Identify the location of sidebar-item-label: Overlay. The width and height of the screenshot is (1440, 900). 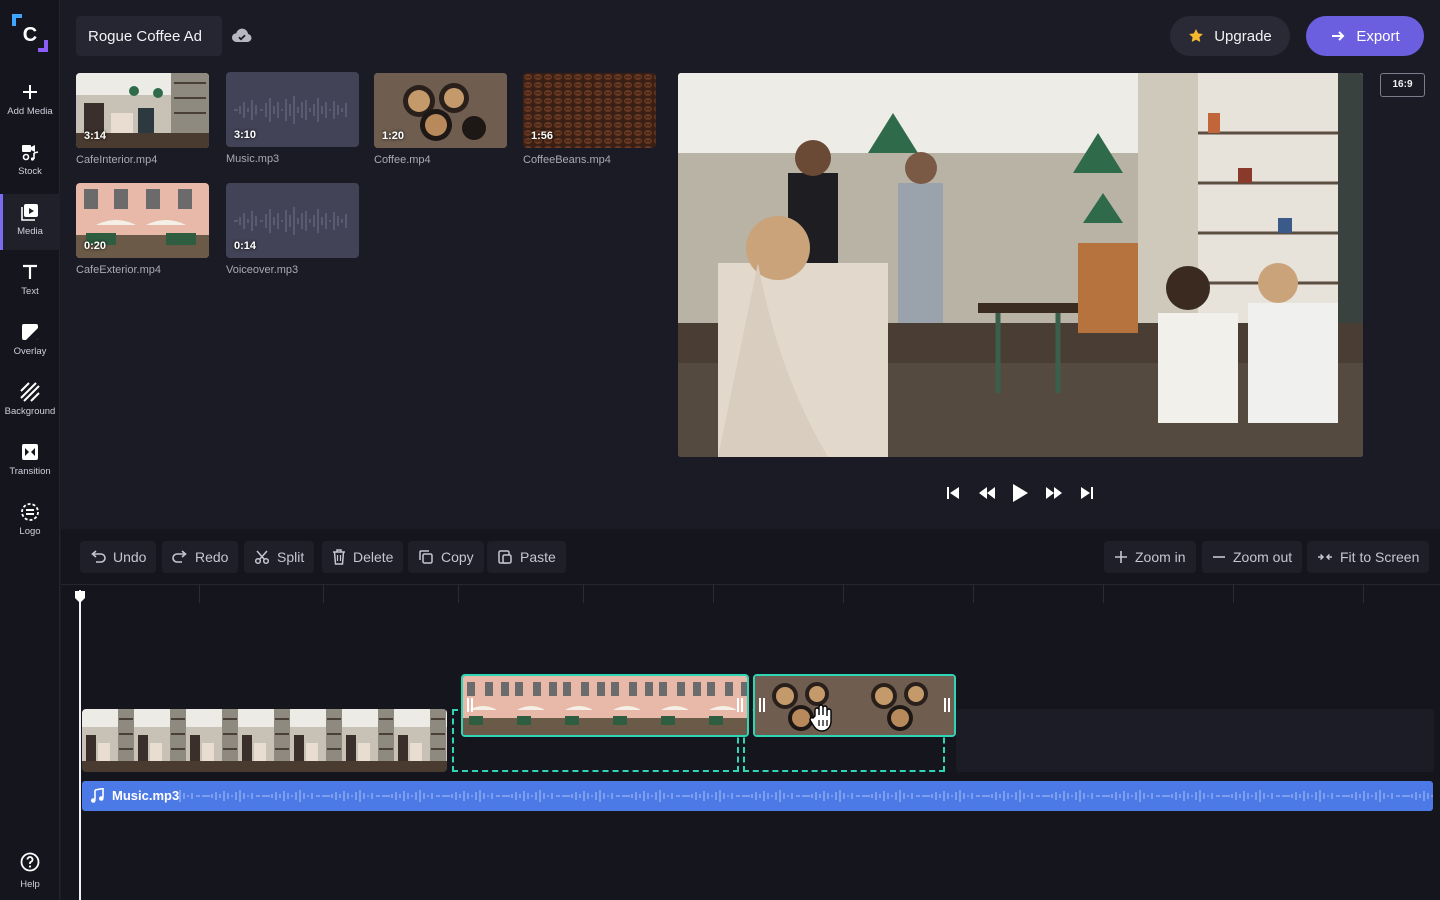
(30, 351).